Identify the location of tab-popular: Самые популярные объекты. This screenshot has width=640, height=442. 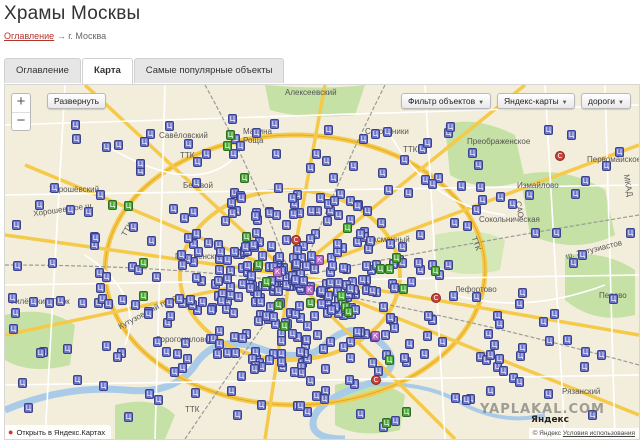
(209, 70).